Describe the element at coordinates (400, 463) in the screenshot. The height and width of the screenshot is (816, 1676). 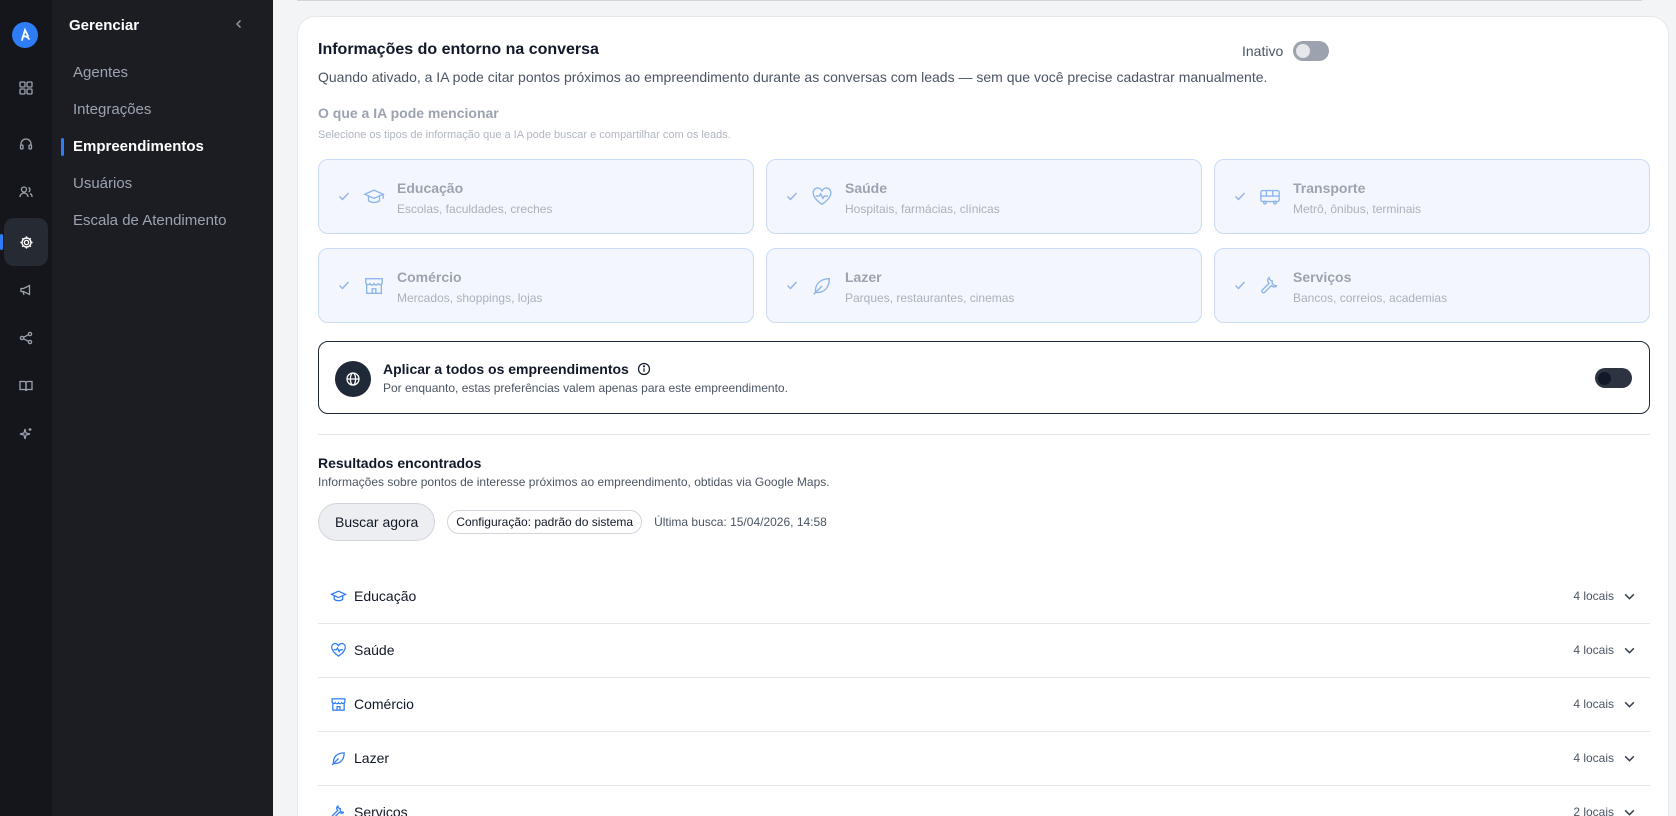
I see `results-title: Resultados encontrados` at that location.